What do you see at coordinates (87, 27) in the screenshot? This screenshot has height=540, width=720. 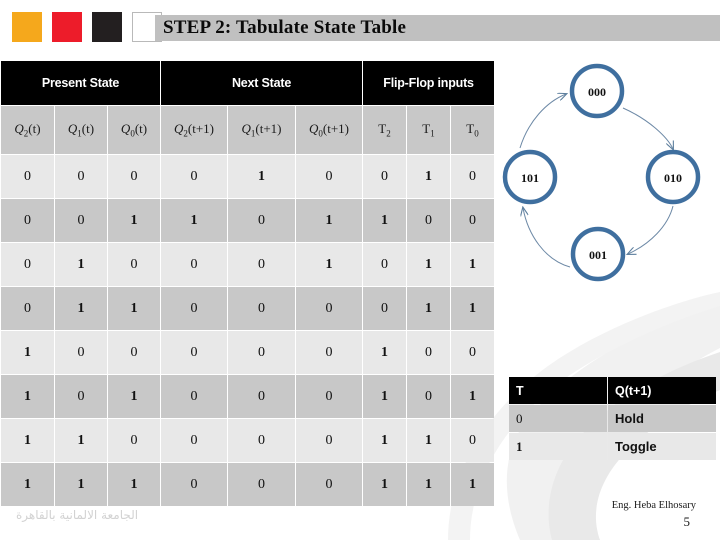 I see `color-swatch-row` at bounding box center [87, 27].